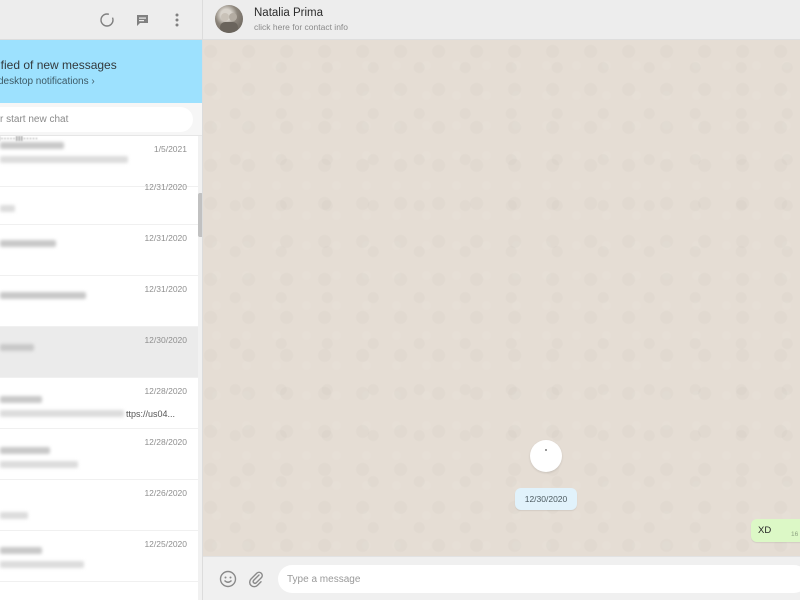 This screenshot has width=800, height=600. Describe the element at coordinates (107, 20) in the screenshot. I see `status-icon` at that location.